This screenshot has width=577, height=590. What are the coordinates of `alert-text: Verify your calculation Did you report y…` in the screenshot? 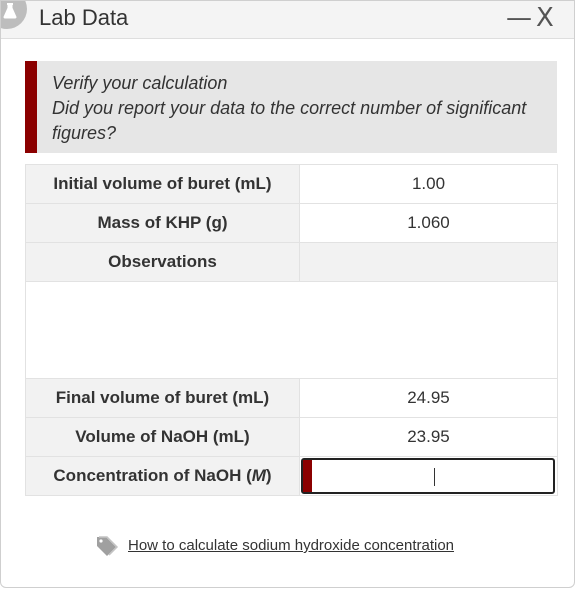 It's located at (297, 108).